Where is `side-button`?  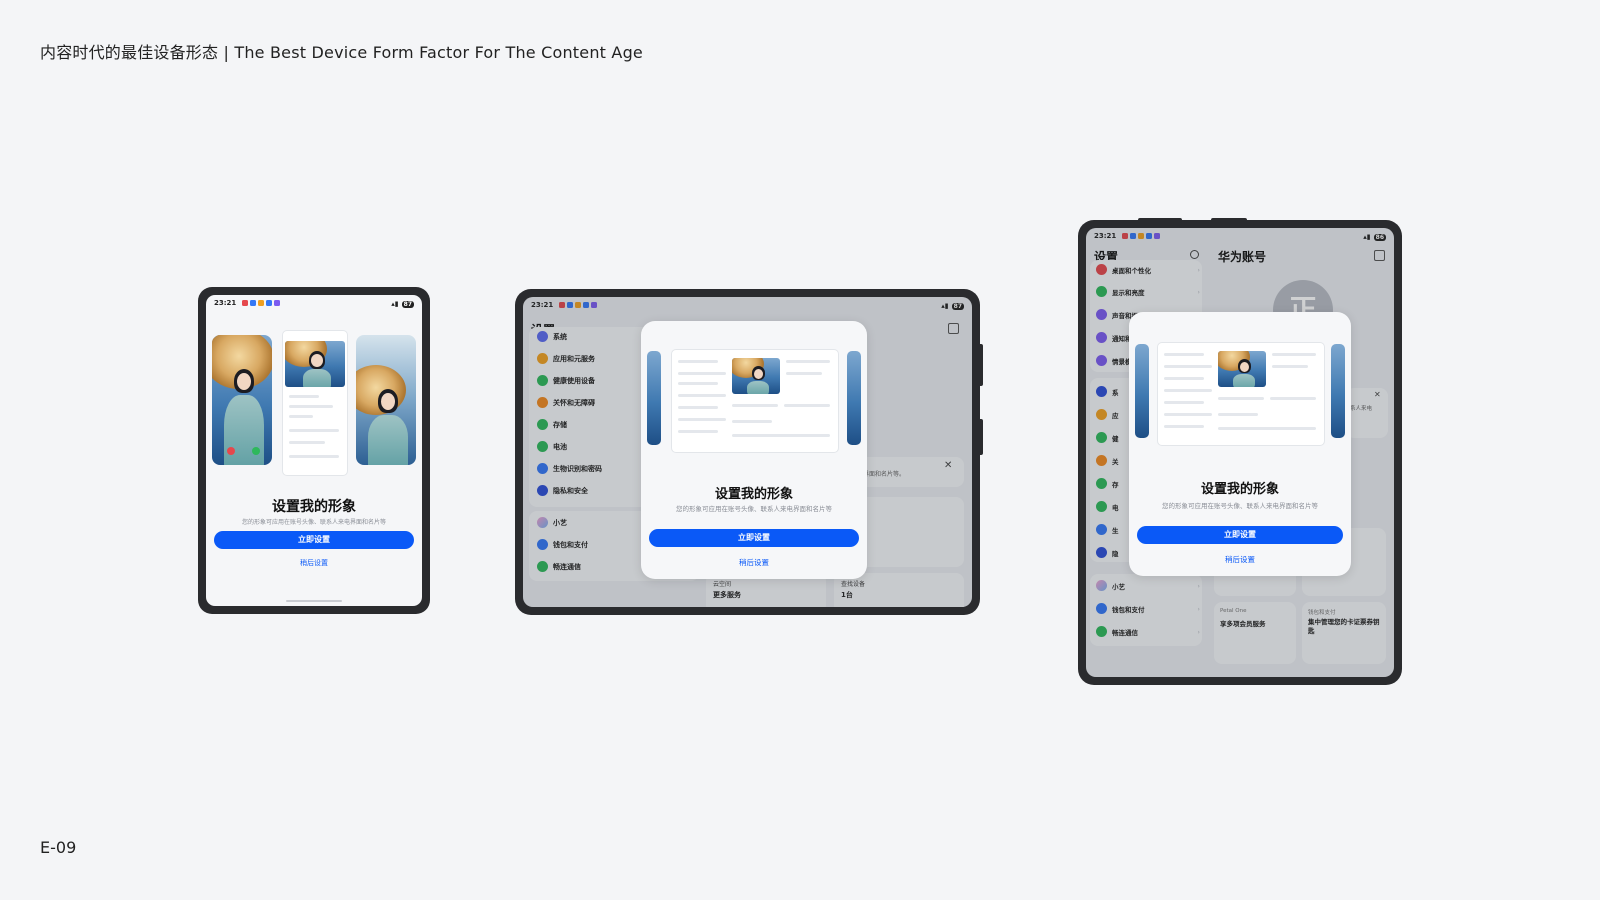 side-button is located at coordinates (980, 365).